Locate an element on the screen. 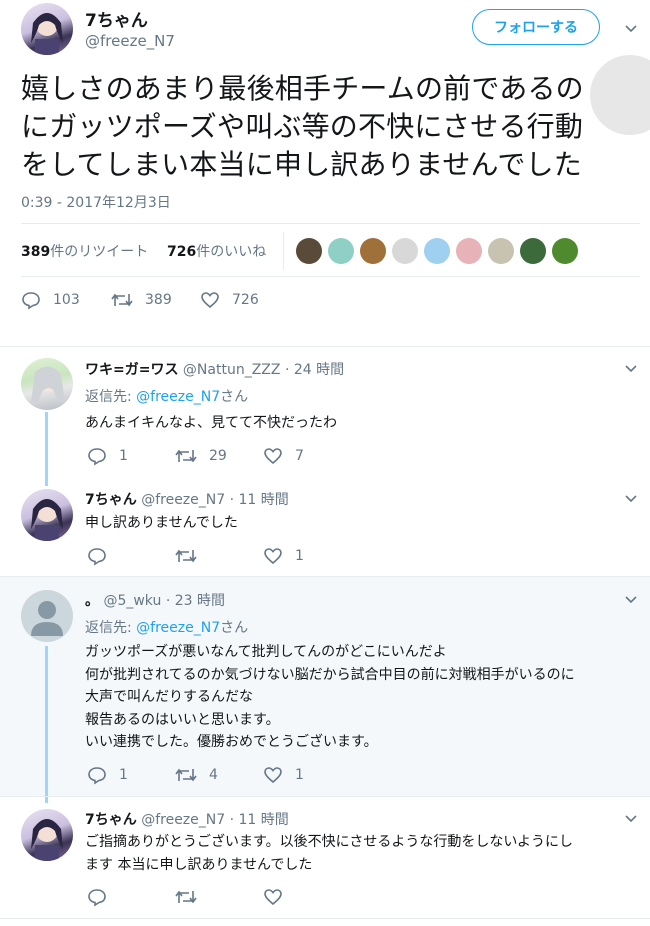 The image size is (650, 926). reply-text-line: ガッツポーズが悪いなんて批判してんのがどこにいんだよ is located at coordinates (266, 652).